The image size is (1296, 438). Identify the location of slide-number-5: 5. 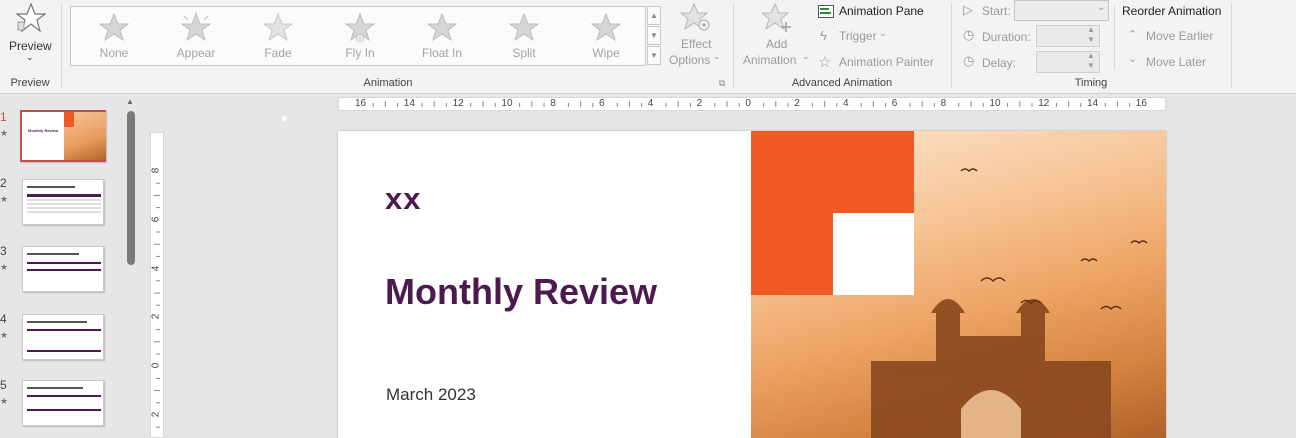
(3, 385).